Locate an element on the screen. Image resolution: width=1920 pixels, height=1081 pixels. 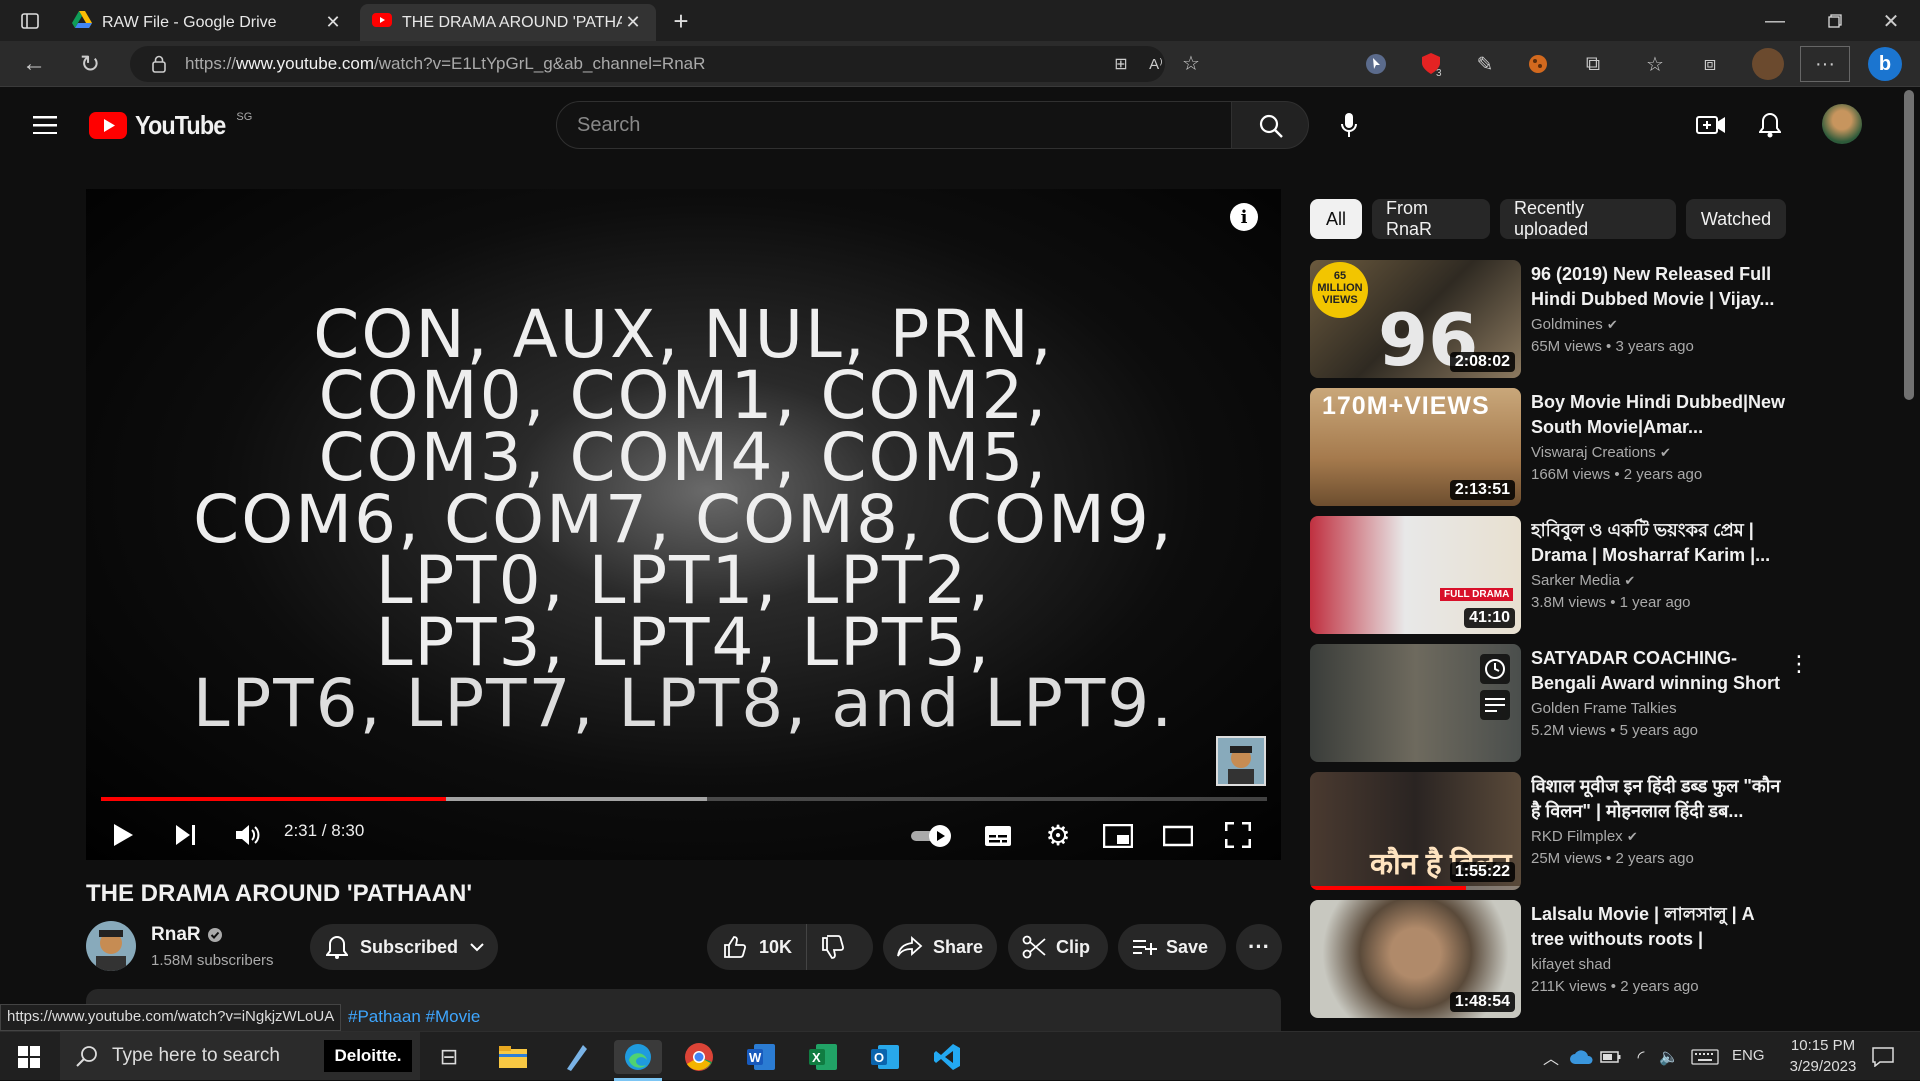
channel-name: kifayet shad is located at coordinates (1571, 964).